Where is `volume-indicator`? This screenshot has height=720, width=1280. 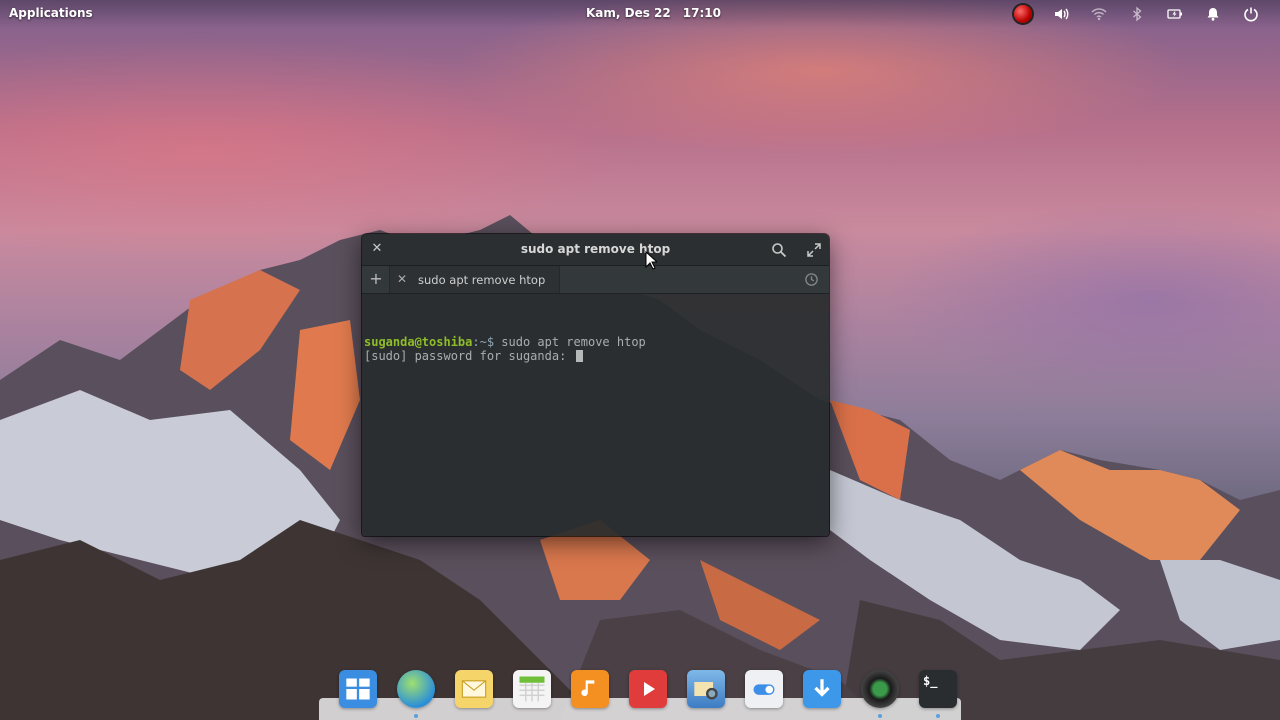 volume-indicator is located at coordinates (1061, 14).